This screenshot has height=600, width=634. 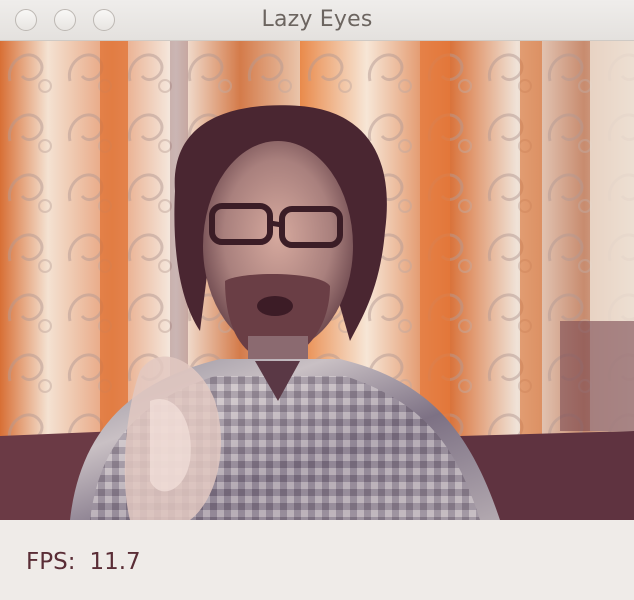 What do you see at coordinates (51, 562) in the screenshot?
I see `fps-label: FPS:` at bounding box center [51, 562].